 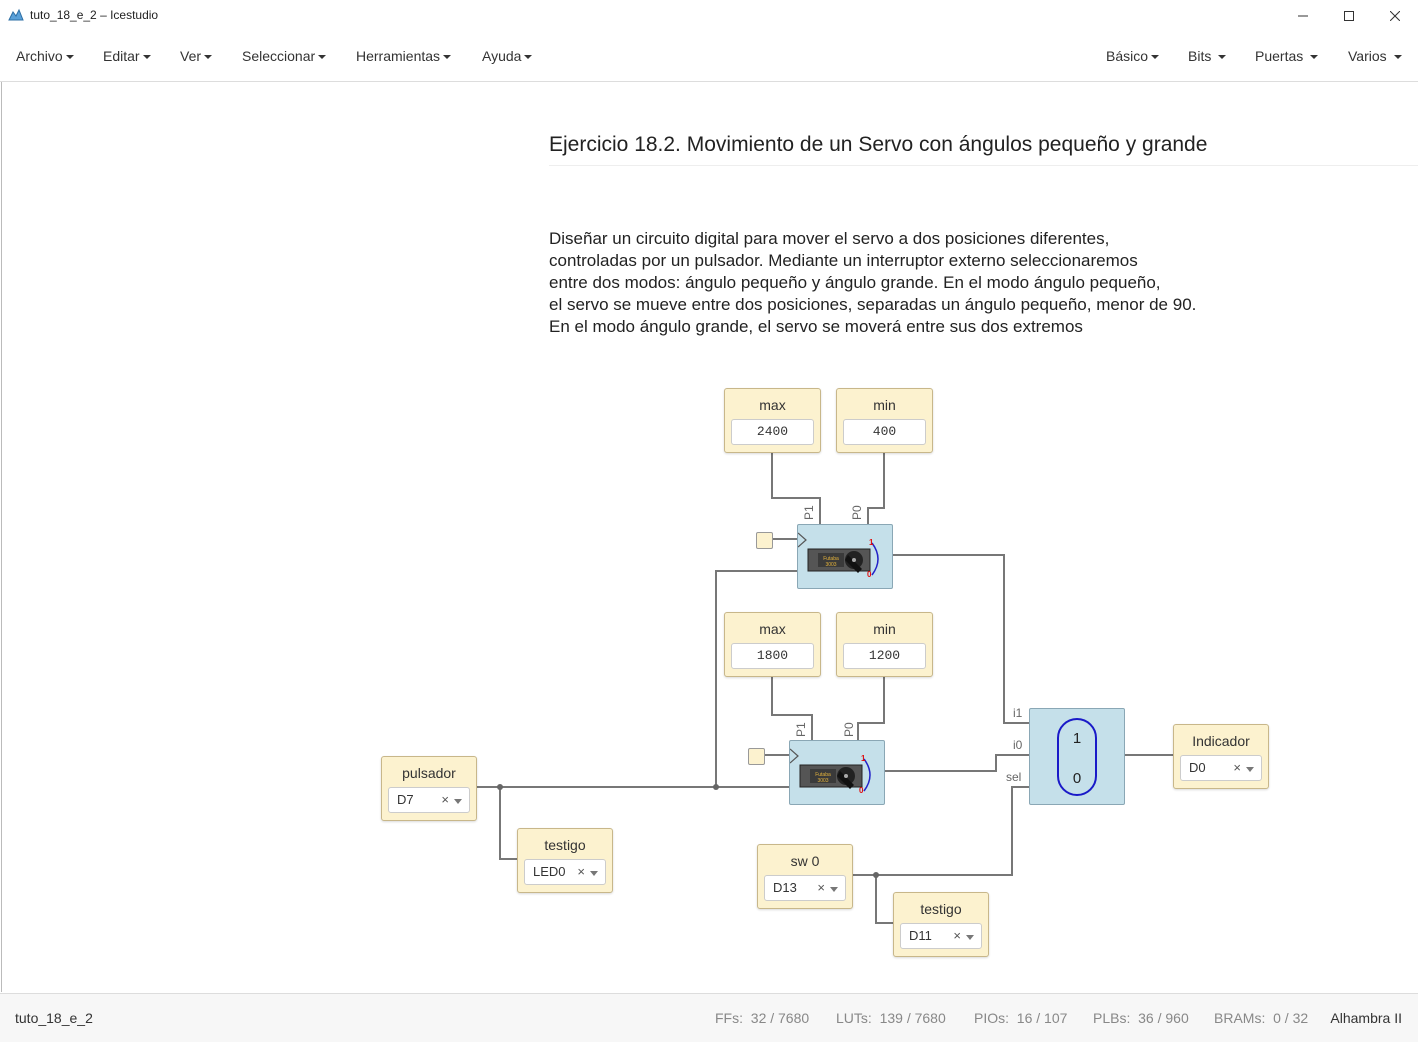 I want to click on io-label: Indicador, so click(x=1221, y=741).